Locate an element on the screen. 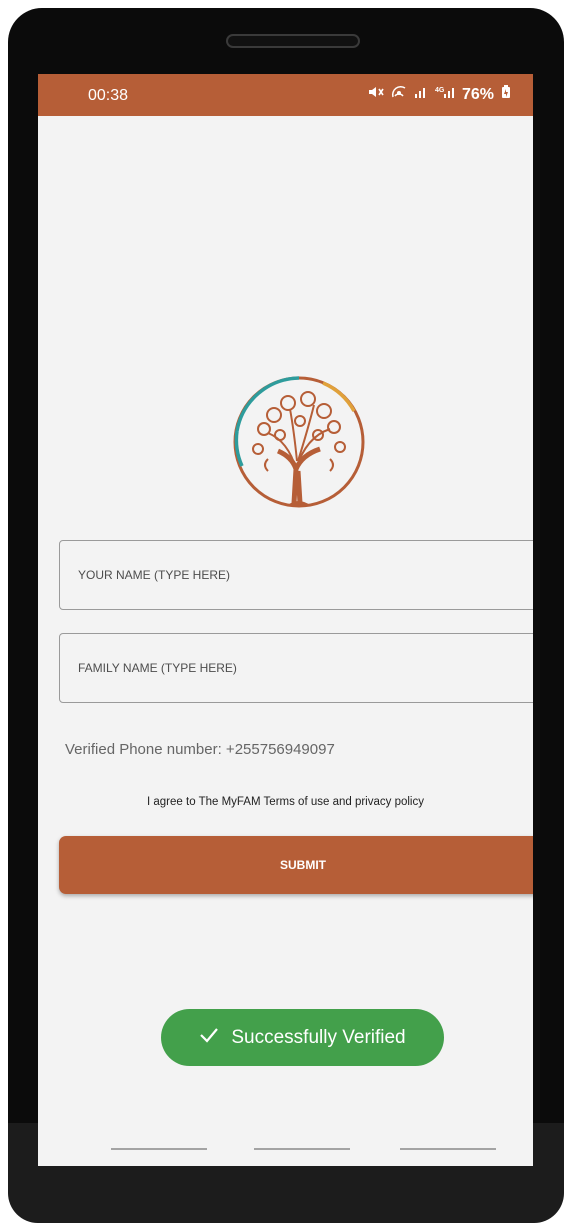 The image size is (570, 1225). your-name-field is located at coordinates (296, 575).